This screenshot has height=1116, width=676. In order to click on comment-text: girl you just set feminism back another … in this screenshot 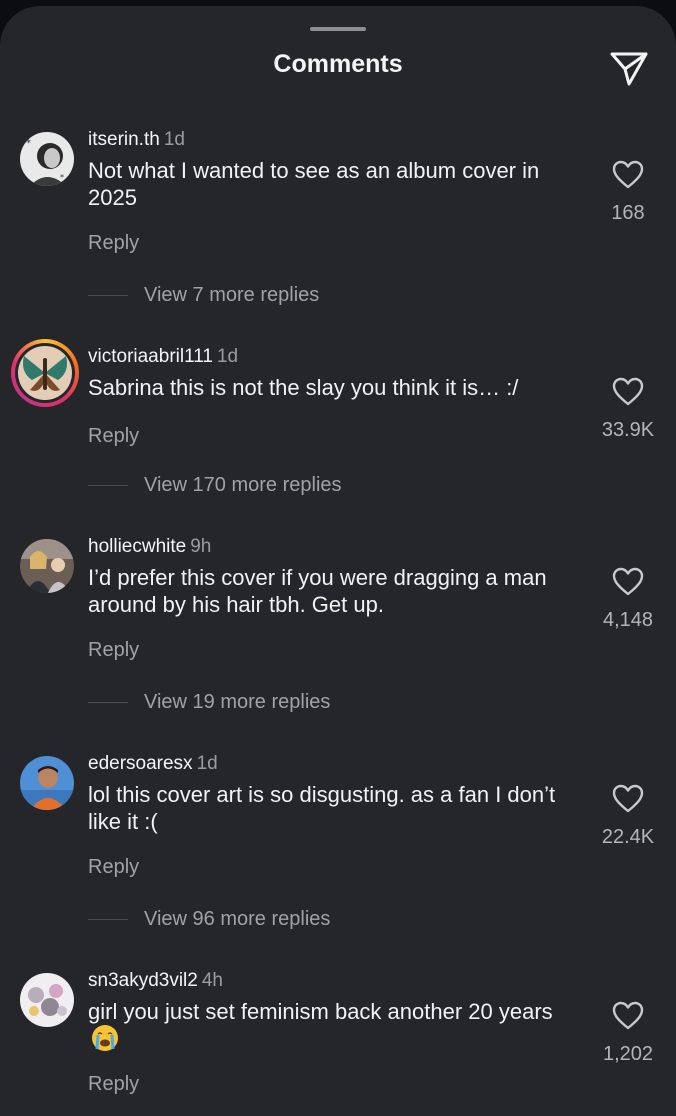, I will do `click(333, 1025)`.